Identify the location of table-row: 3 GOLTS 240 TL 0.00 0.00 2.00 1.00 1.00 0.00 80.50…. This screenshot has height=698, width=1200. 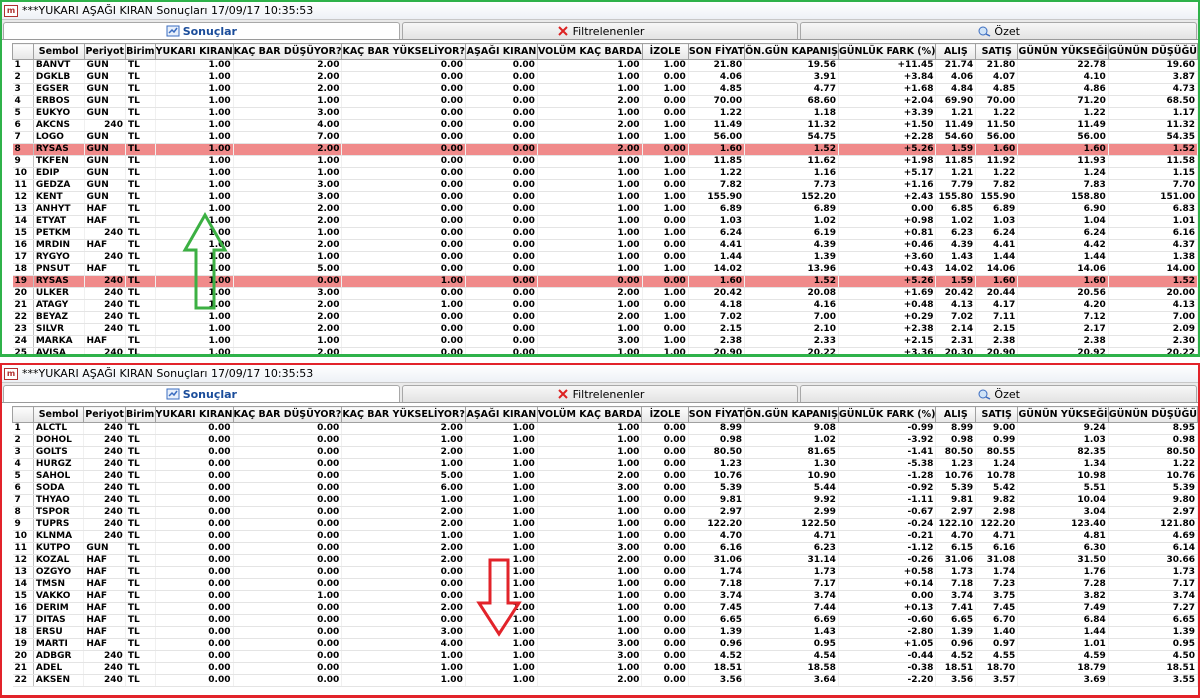
(605, 452).